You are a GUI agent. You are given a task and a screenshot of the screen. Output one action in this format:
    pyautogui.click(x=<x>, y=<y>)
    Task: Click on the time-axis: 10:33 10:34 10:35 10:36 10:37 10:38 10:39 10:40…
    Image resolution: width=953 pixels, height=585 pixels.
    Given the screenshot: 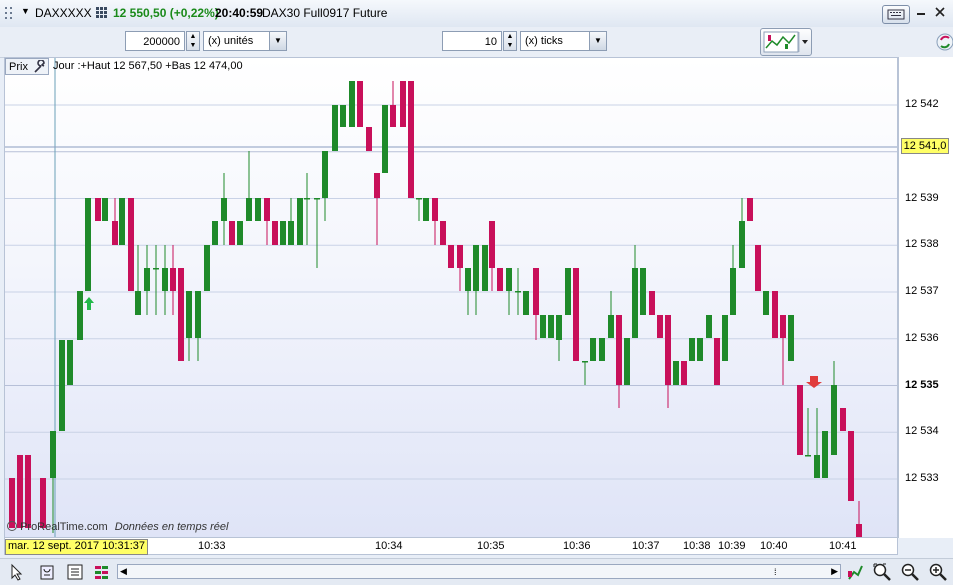 What is the action you would take?
    pyautogui.click(x=451, y=546)
    